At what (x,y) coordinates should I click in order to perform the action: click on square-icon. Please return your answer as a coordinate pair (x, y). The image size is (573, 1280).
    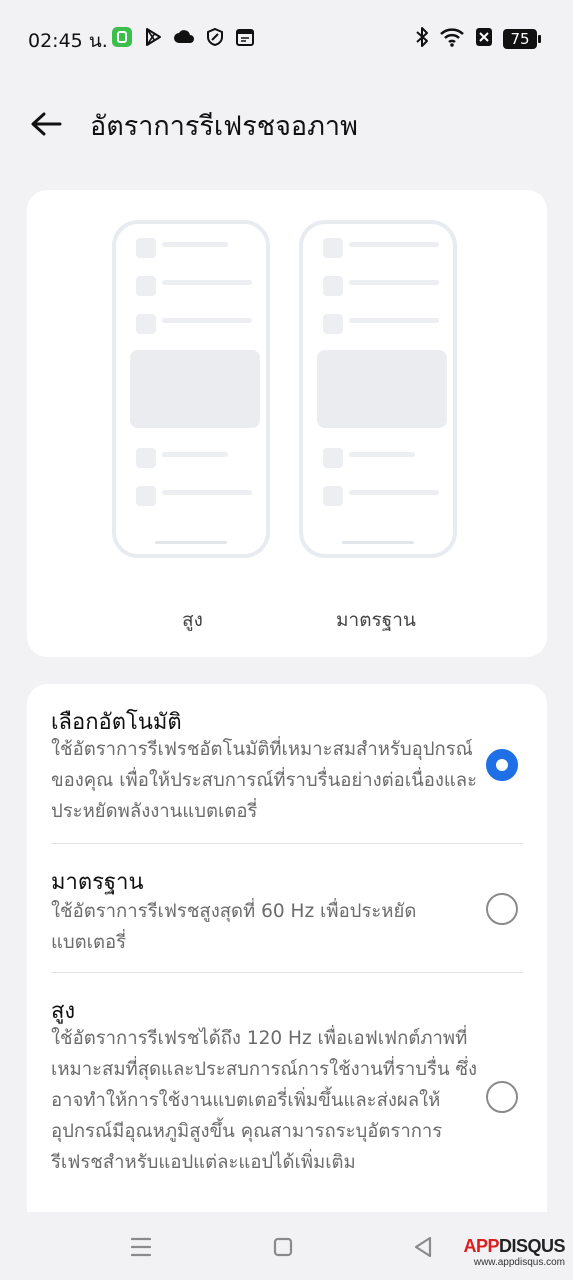
    Looking at the image, I should click on (283, 1247).